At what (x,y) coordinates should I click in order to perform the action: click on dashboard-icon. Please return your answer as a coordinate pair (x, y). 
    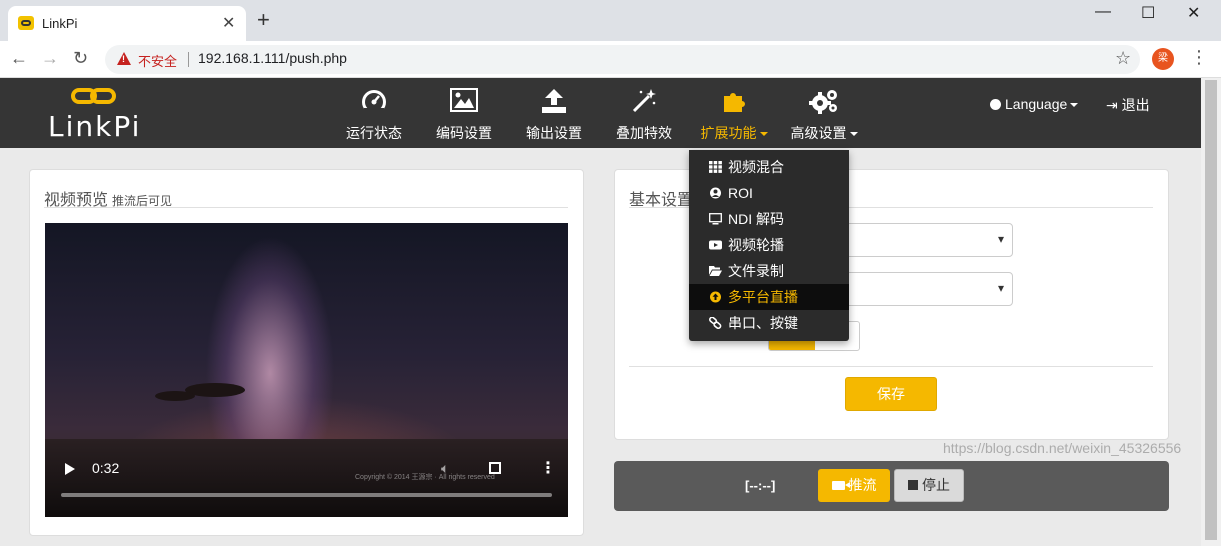
    Looking at the image, I should click on (374, 101).